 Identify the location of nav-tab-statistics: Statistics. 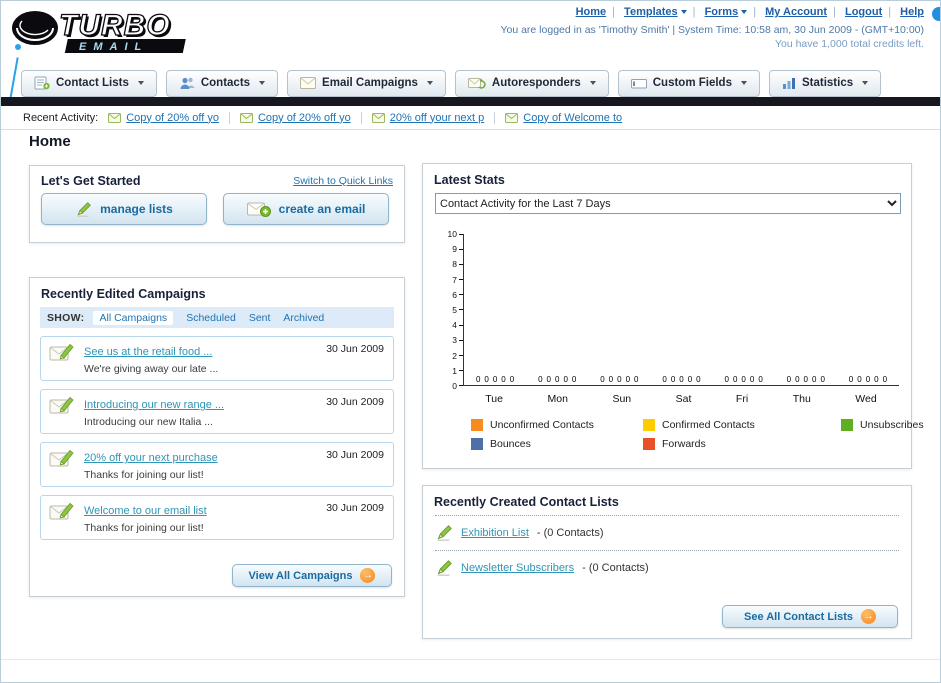
(825, 83).